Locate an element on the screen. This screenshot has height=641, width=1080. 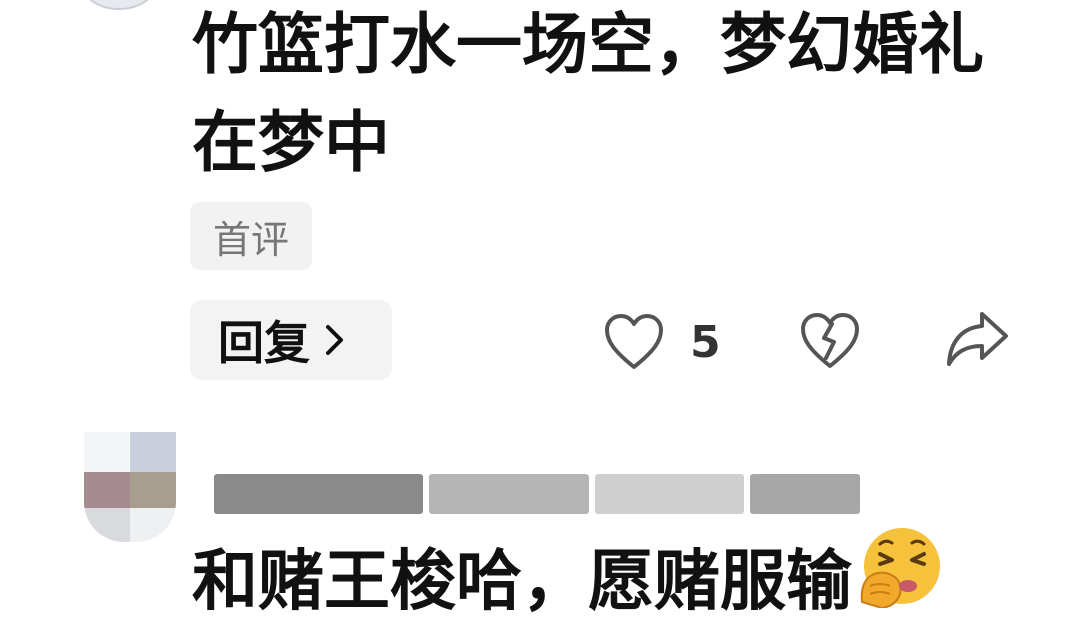
reply-button: 回复 is located at coordinates (291, 340).